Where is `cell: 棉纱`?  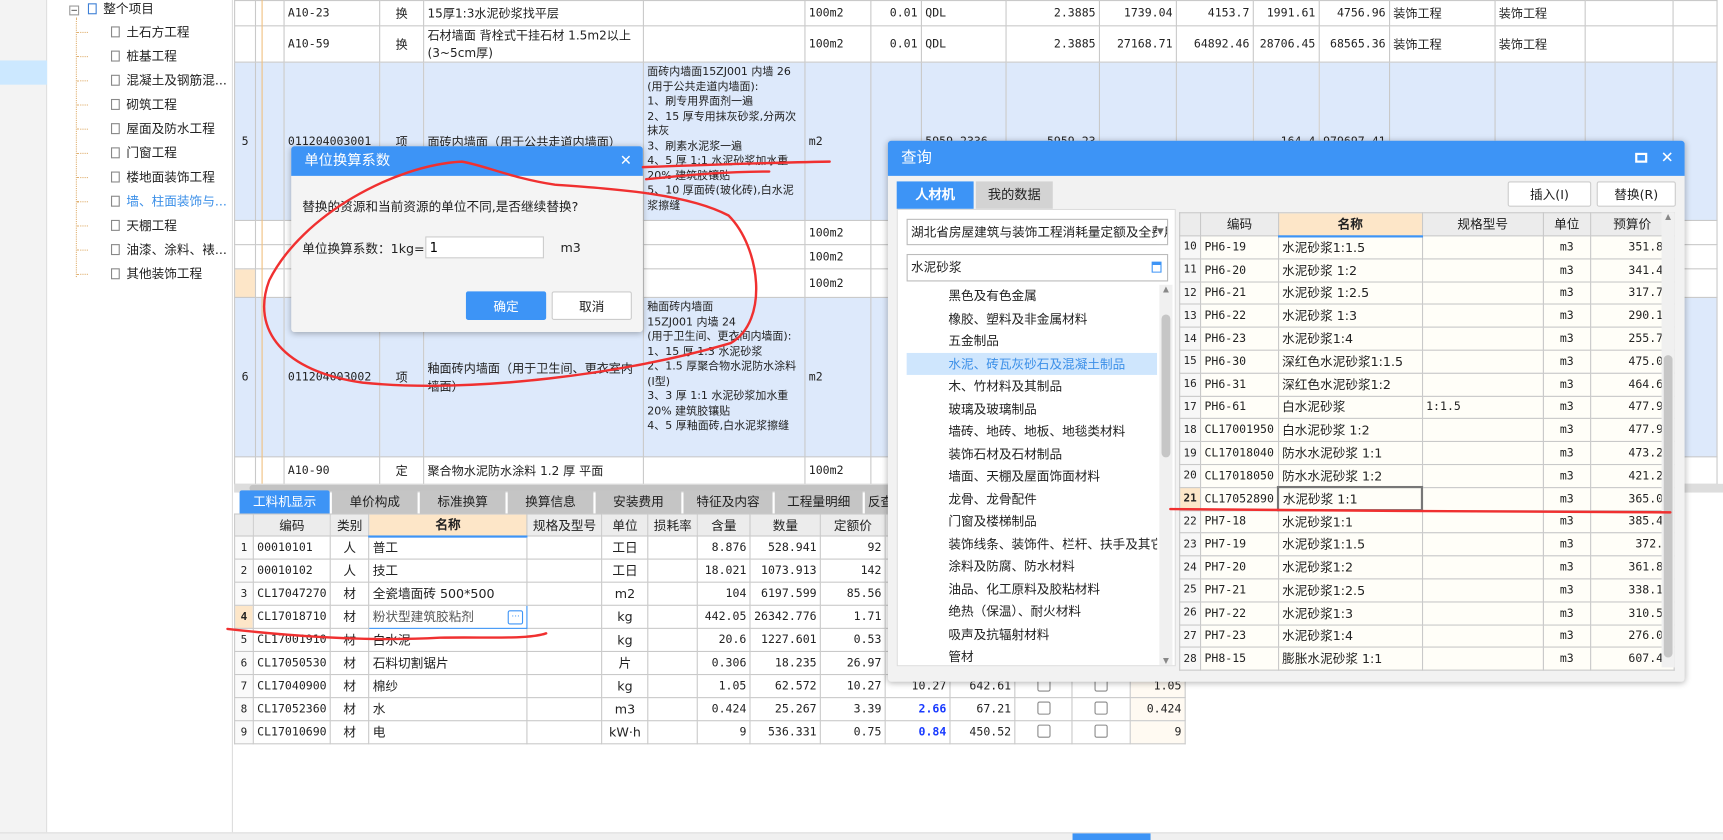 cell: 棉纱 is located at coordinates (448, 686).